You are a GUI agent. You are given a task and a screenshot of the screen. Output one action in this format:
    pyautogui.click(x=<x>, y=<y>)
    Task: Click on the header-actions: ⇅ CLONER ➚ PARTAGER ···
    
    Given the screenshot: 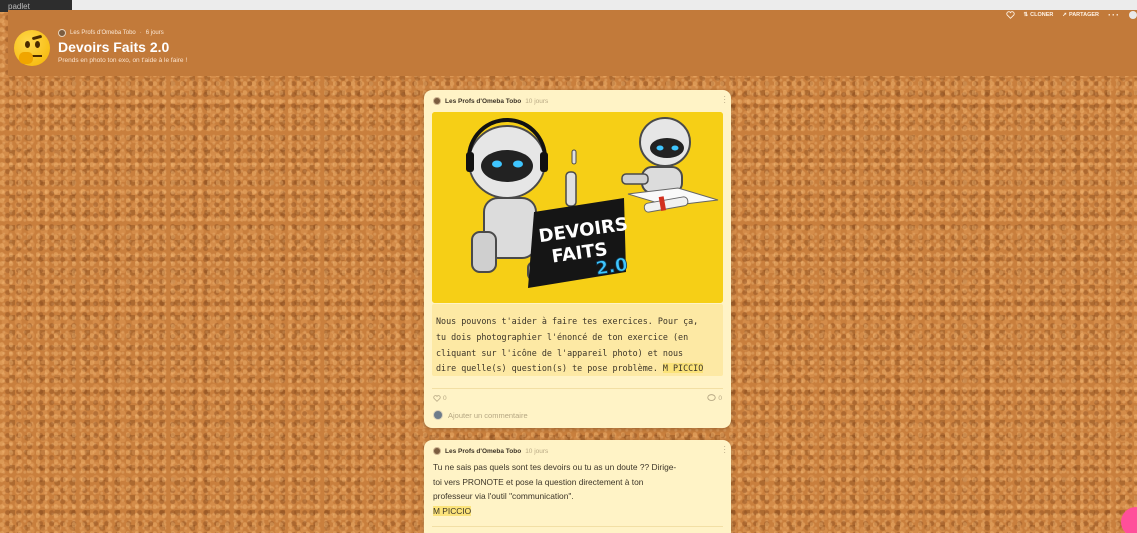 What is the action you would take?
    pyautogui.click(x=1071, y=15)
    